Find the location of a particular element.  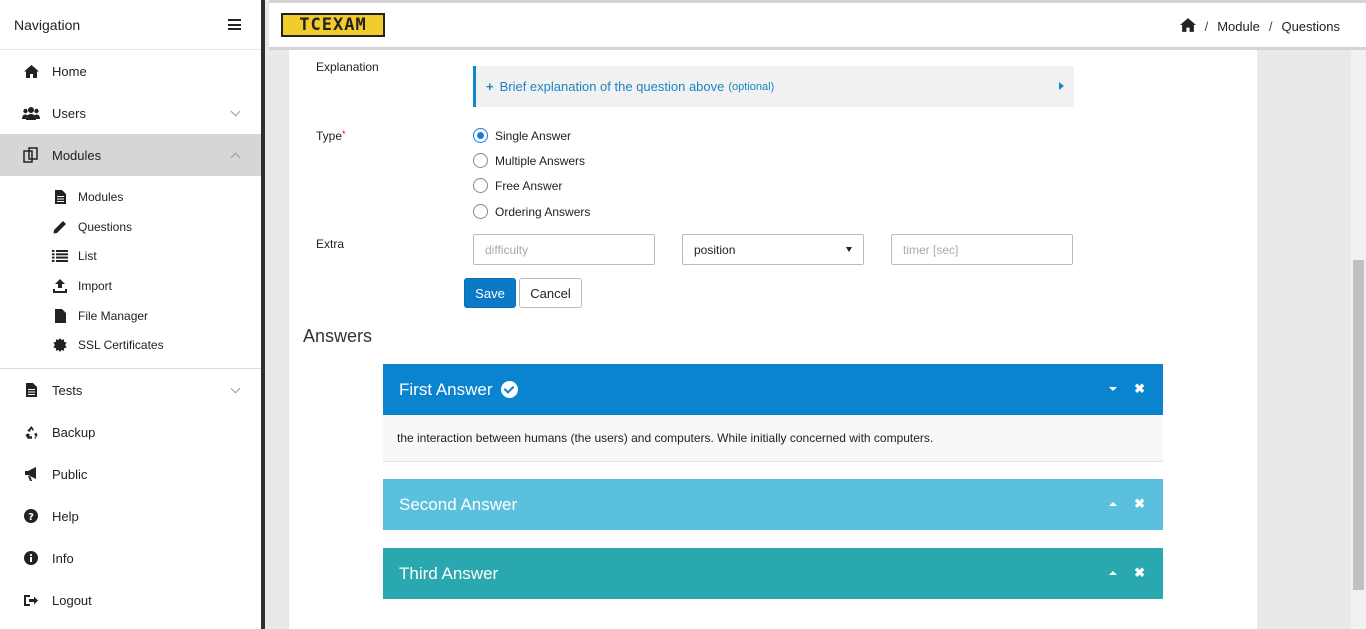

sidebar-item-info: Info is located at coordinates (130, 558).